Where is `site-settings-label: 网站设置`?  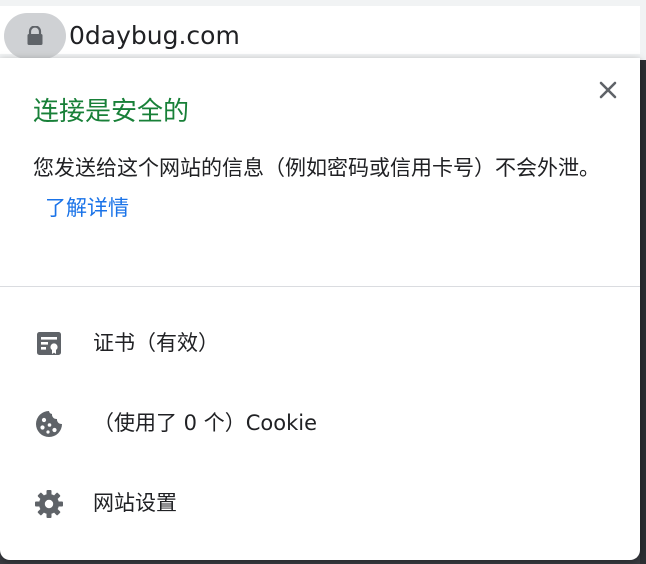
site-settings-label: 网站设置 is located at coordinates (135, 503).